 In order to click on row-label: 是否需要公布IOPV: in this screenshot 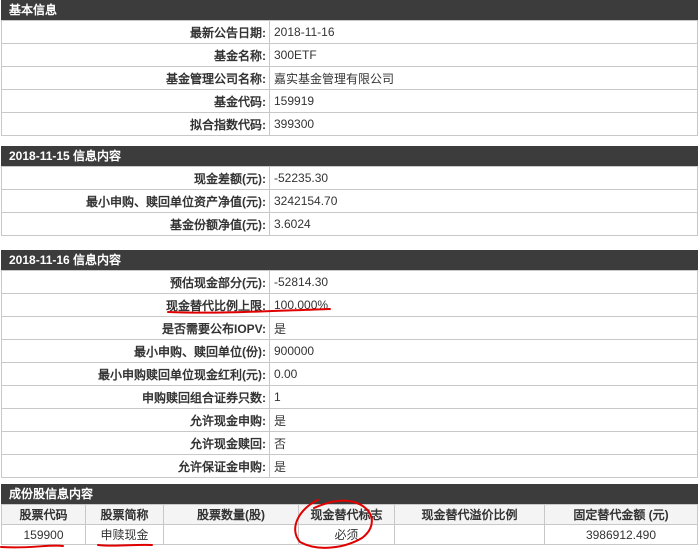, I will do `click(135, 328)`.